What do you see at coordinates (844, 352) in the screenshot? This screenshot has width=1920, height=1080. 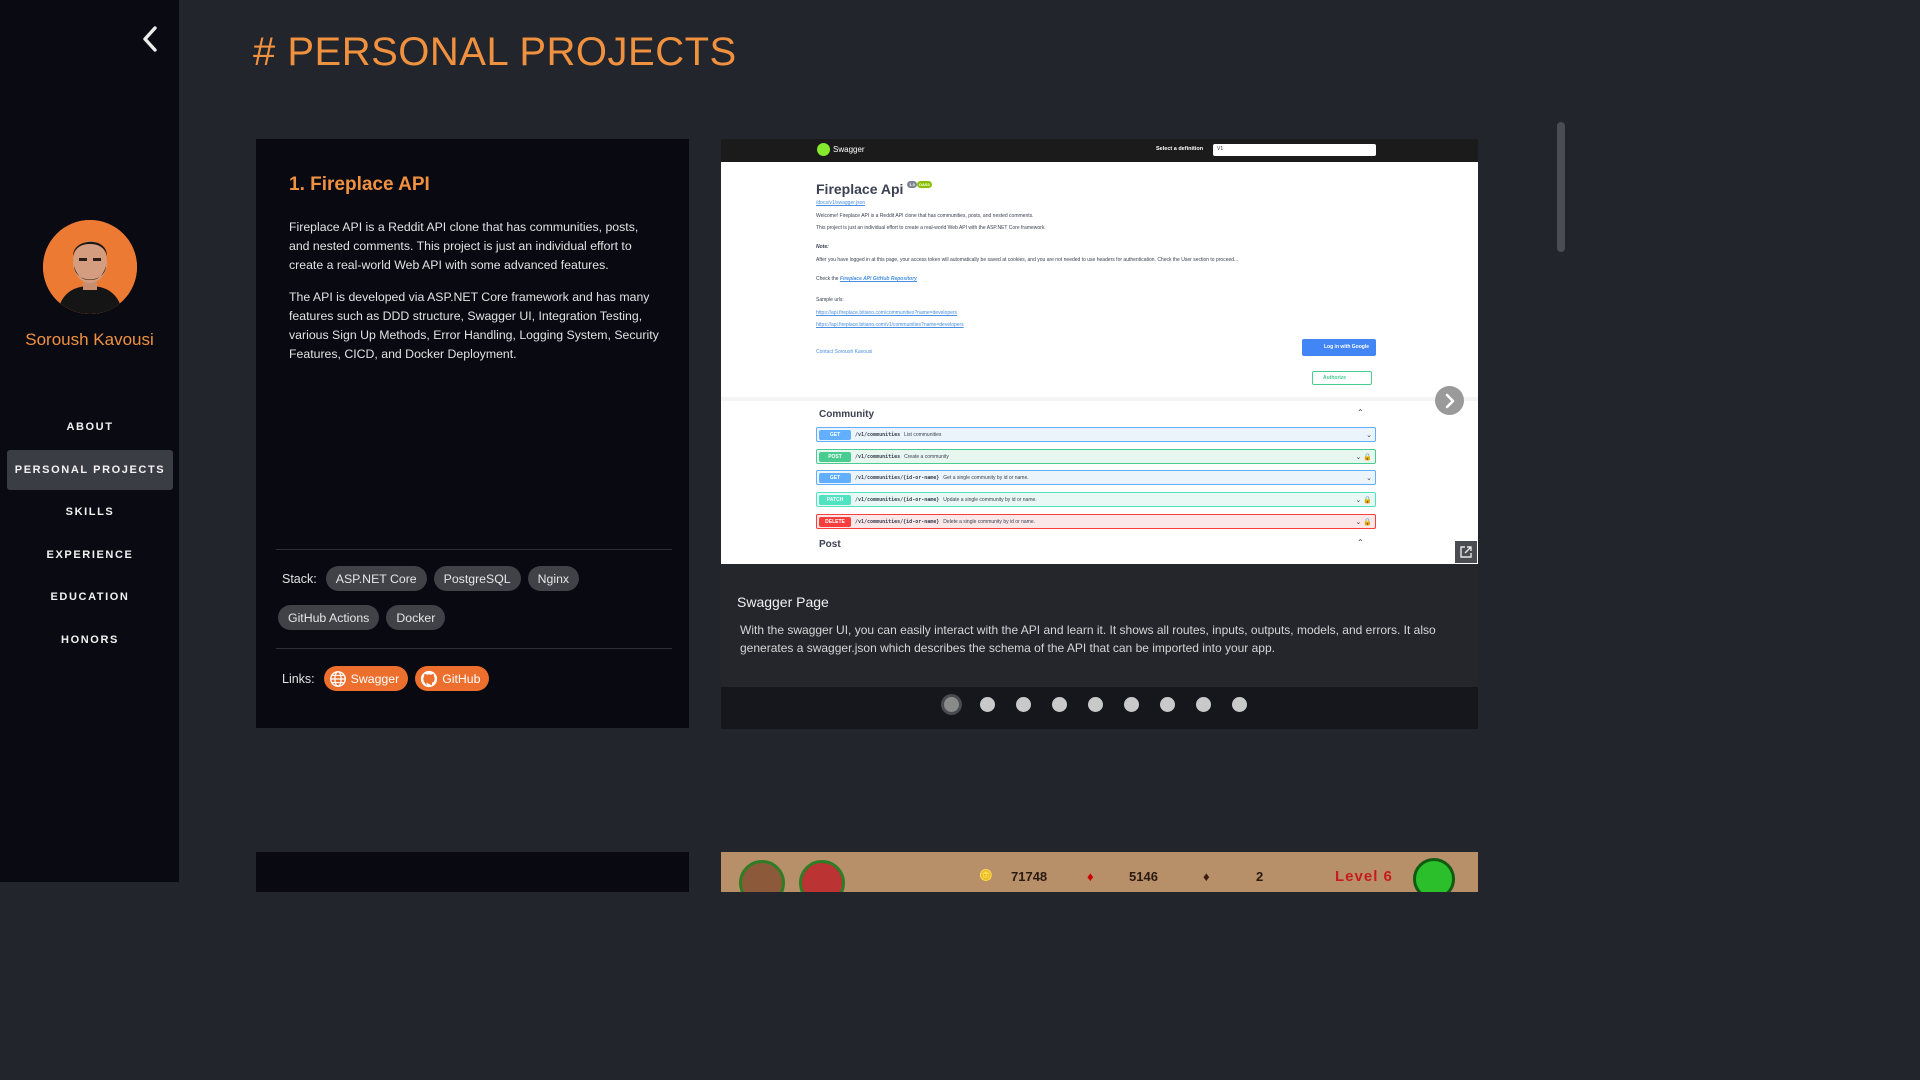 I see `contact-link: Contact Soroush Kavousi` at bounding box center [844, 352].